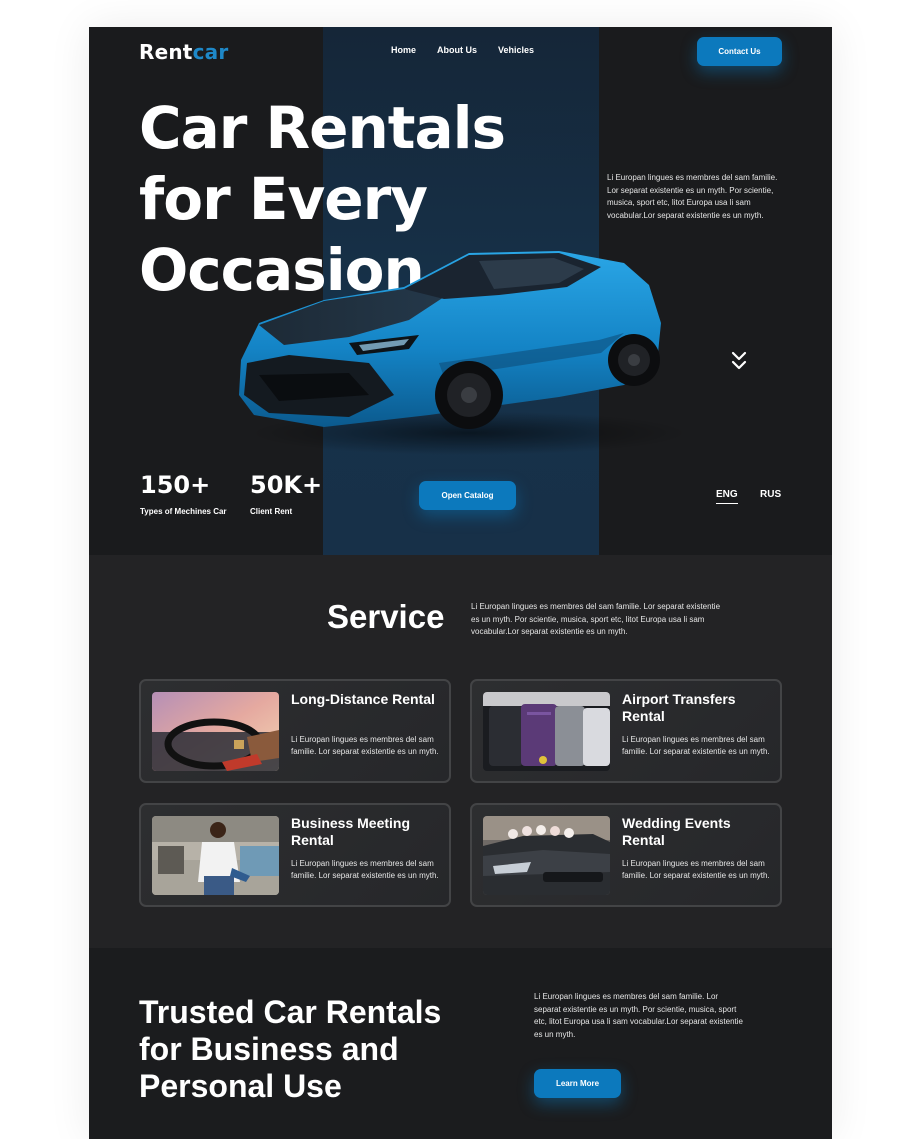 The image size is (921, 1139). I want to click on trusted-title-line1: Trusted Car Rentals, so click(290, 1012).